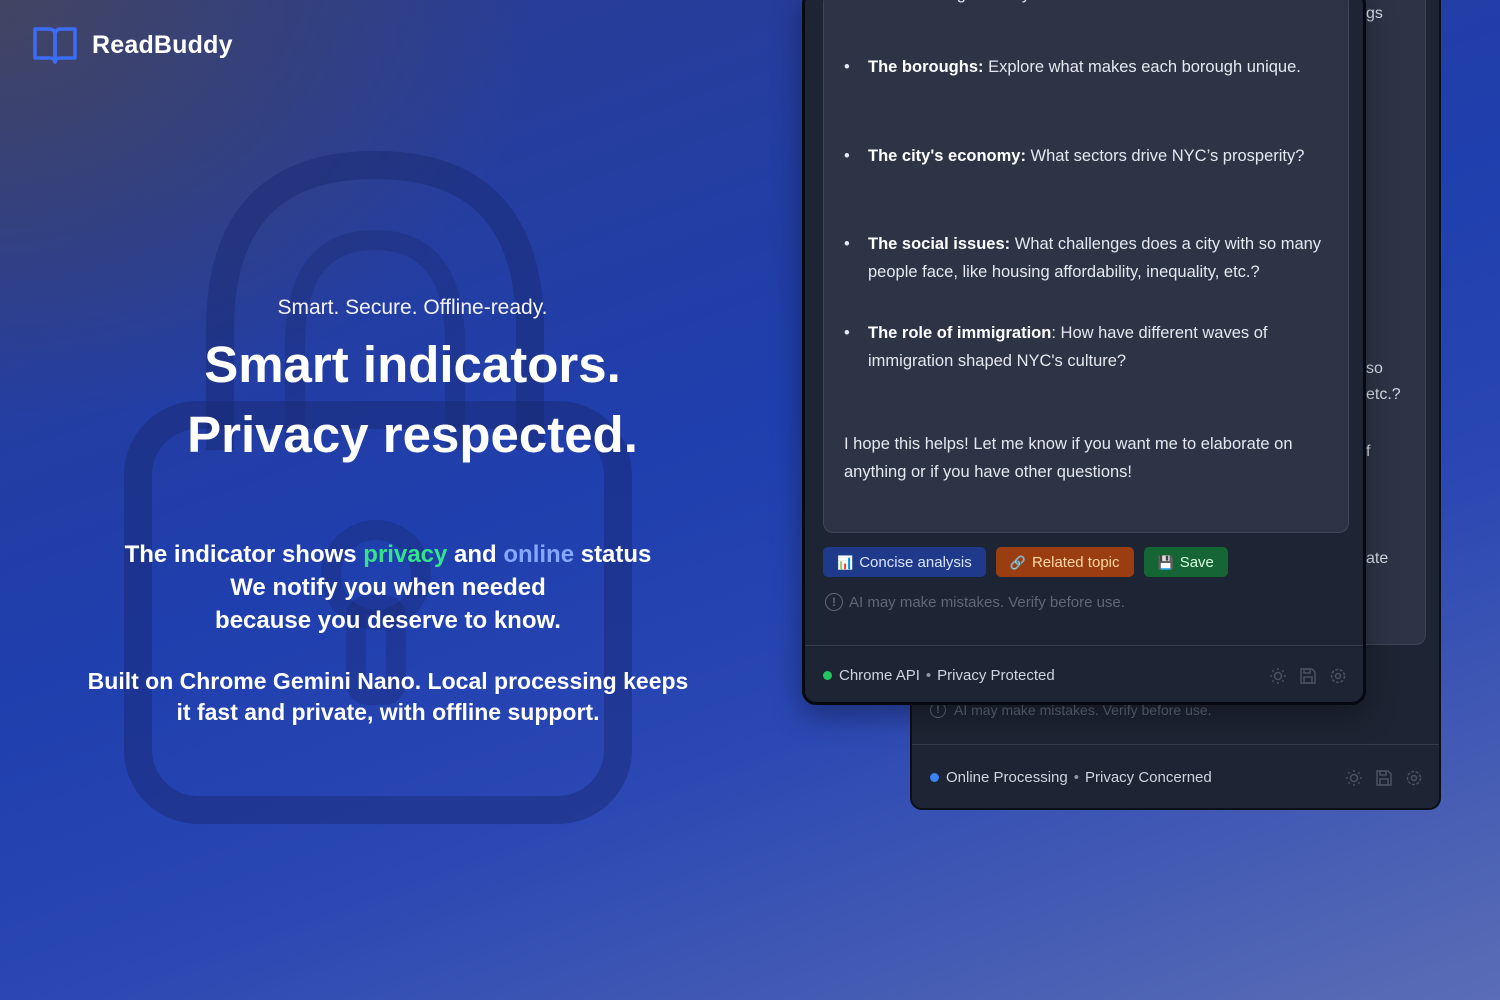 The width and height of the screenshot is (1500, 1000). Describe the element at coordinates (939, 244) in the screenshot. I see `bullet-title: The social issues:` at that location.